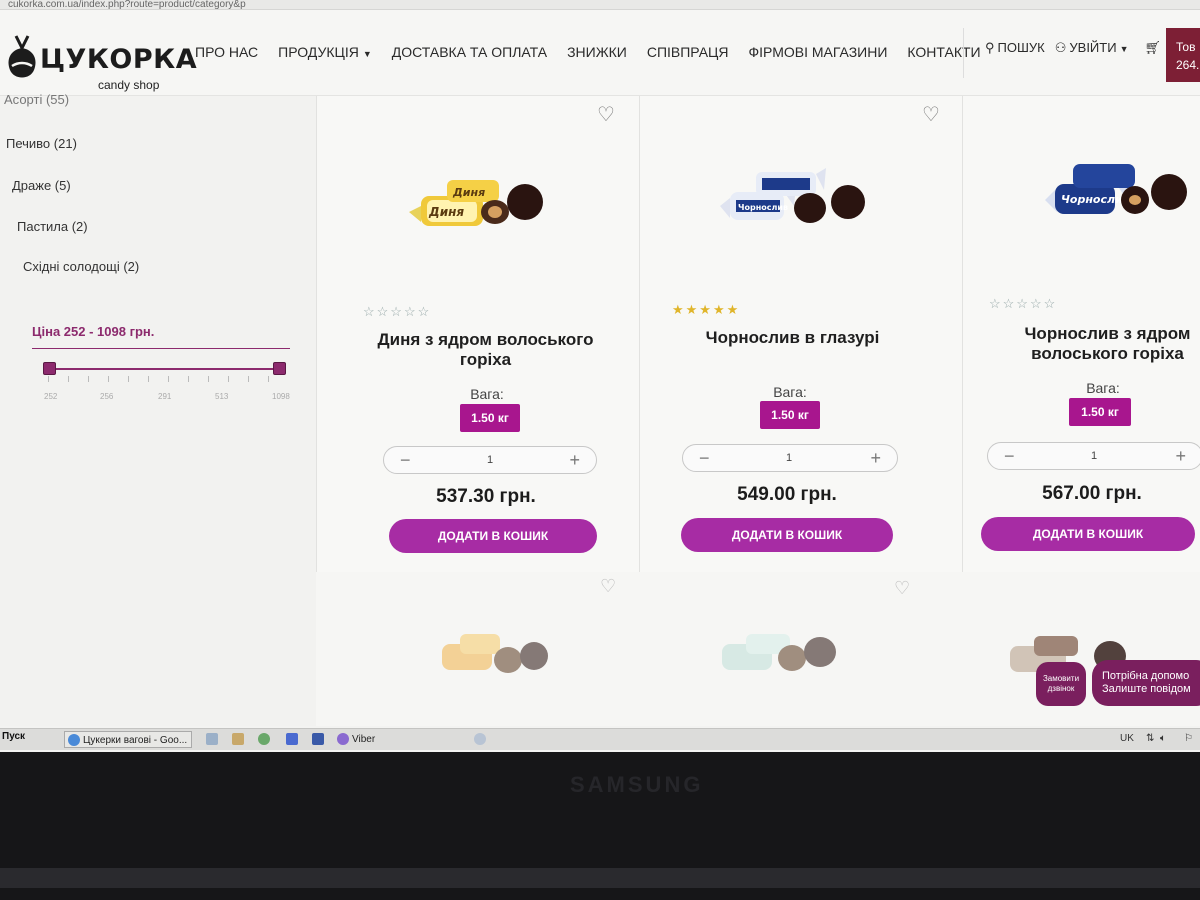  What do you see at coordinates (1127, 738) in the screenshot?
I see `language-indicator: UK` at bounding box center [1127, 738].